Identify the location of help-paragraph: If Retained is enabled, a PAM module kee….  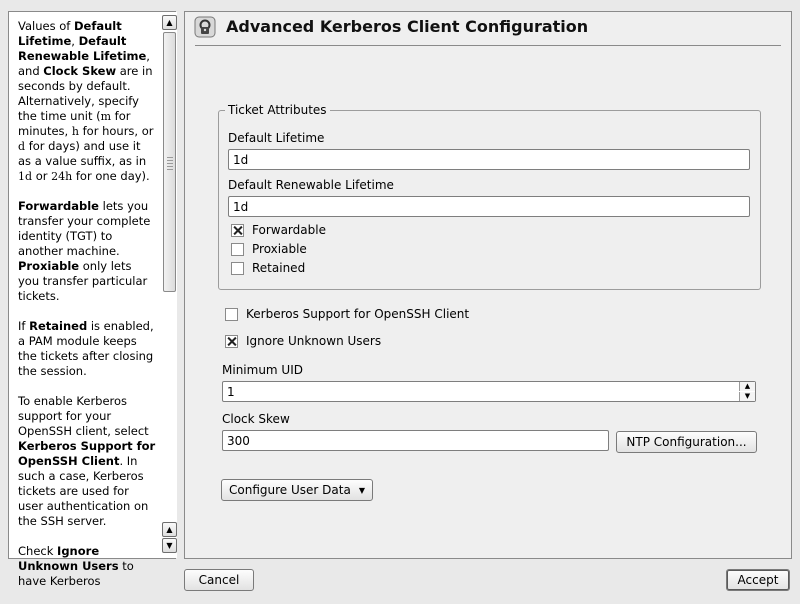
(87, 349).